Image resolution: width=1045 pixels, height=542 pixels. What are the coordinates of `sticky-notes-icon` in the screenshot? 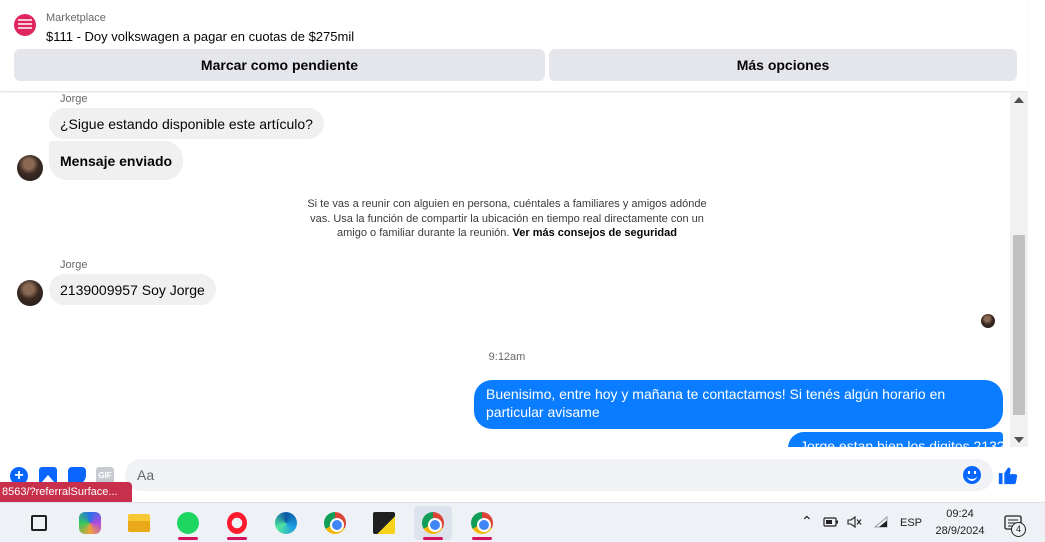 It's located at (384, 523).